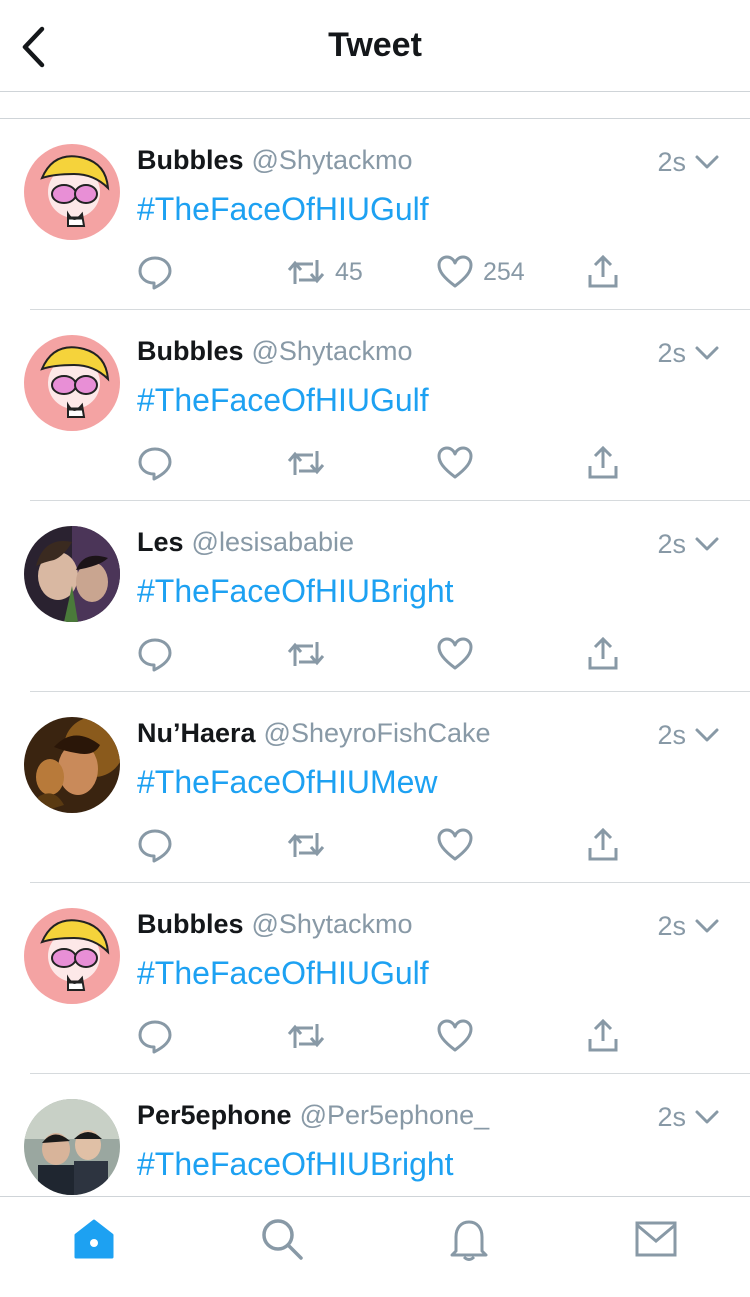 Image resolution: width=750 pixels, height=1297 pixels. I want to click on home-icon, so click(94, 1239).